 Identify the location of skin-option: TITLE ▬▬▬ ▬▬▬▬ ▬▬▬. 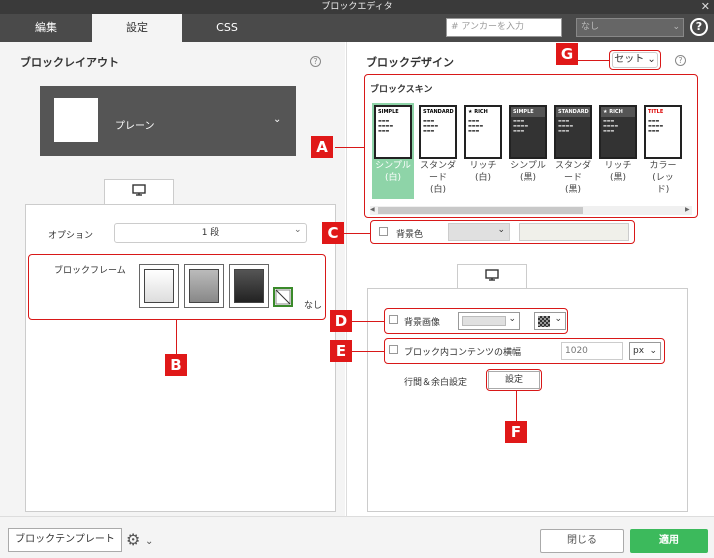
(663, 132).